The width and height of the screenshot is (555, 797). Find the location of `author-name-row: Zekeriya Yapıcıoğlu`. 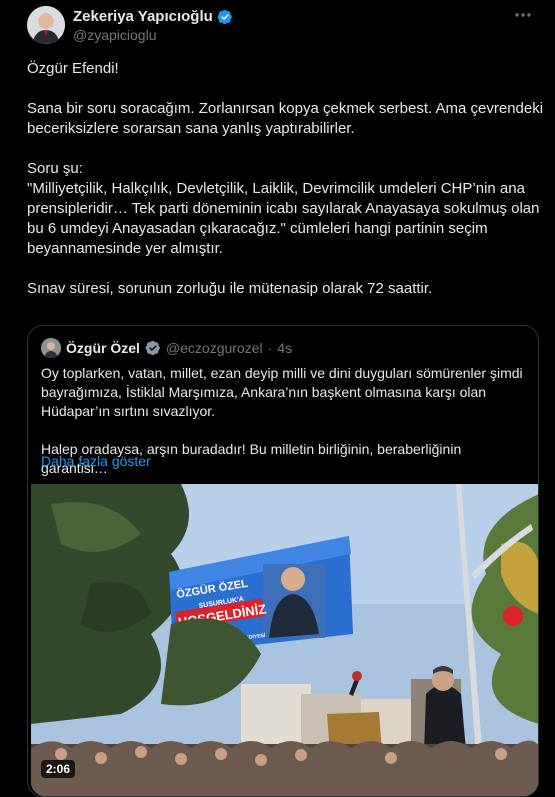

author-name-row: Zekeriya Yapıcıoğlu is located at coordinates (153, 16).